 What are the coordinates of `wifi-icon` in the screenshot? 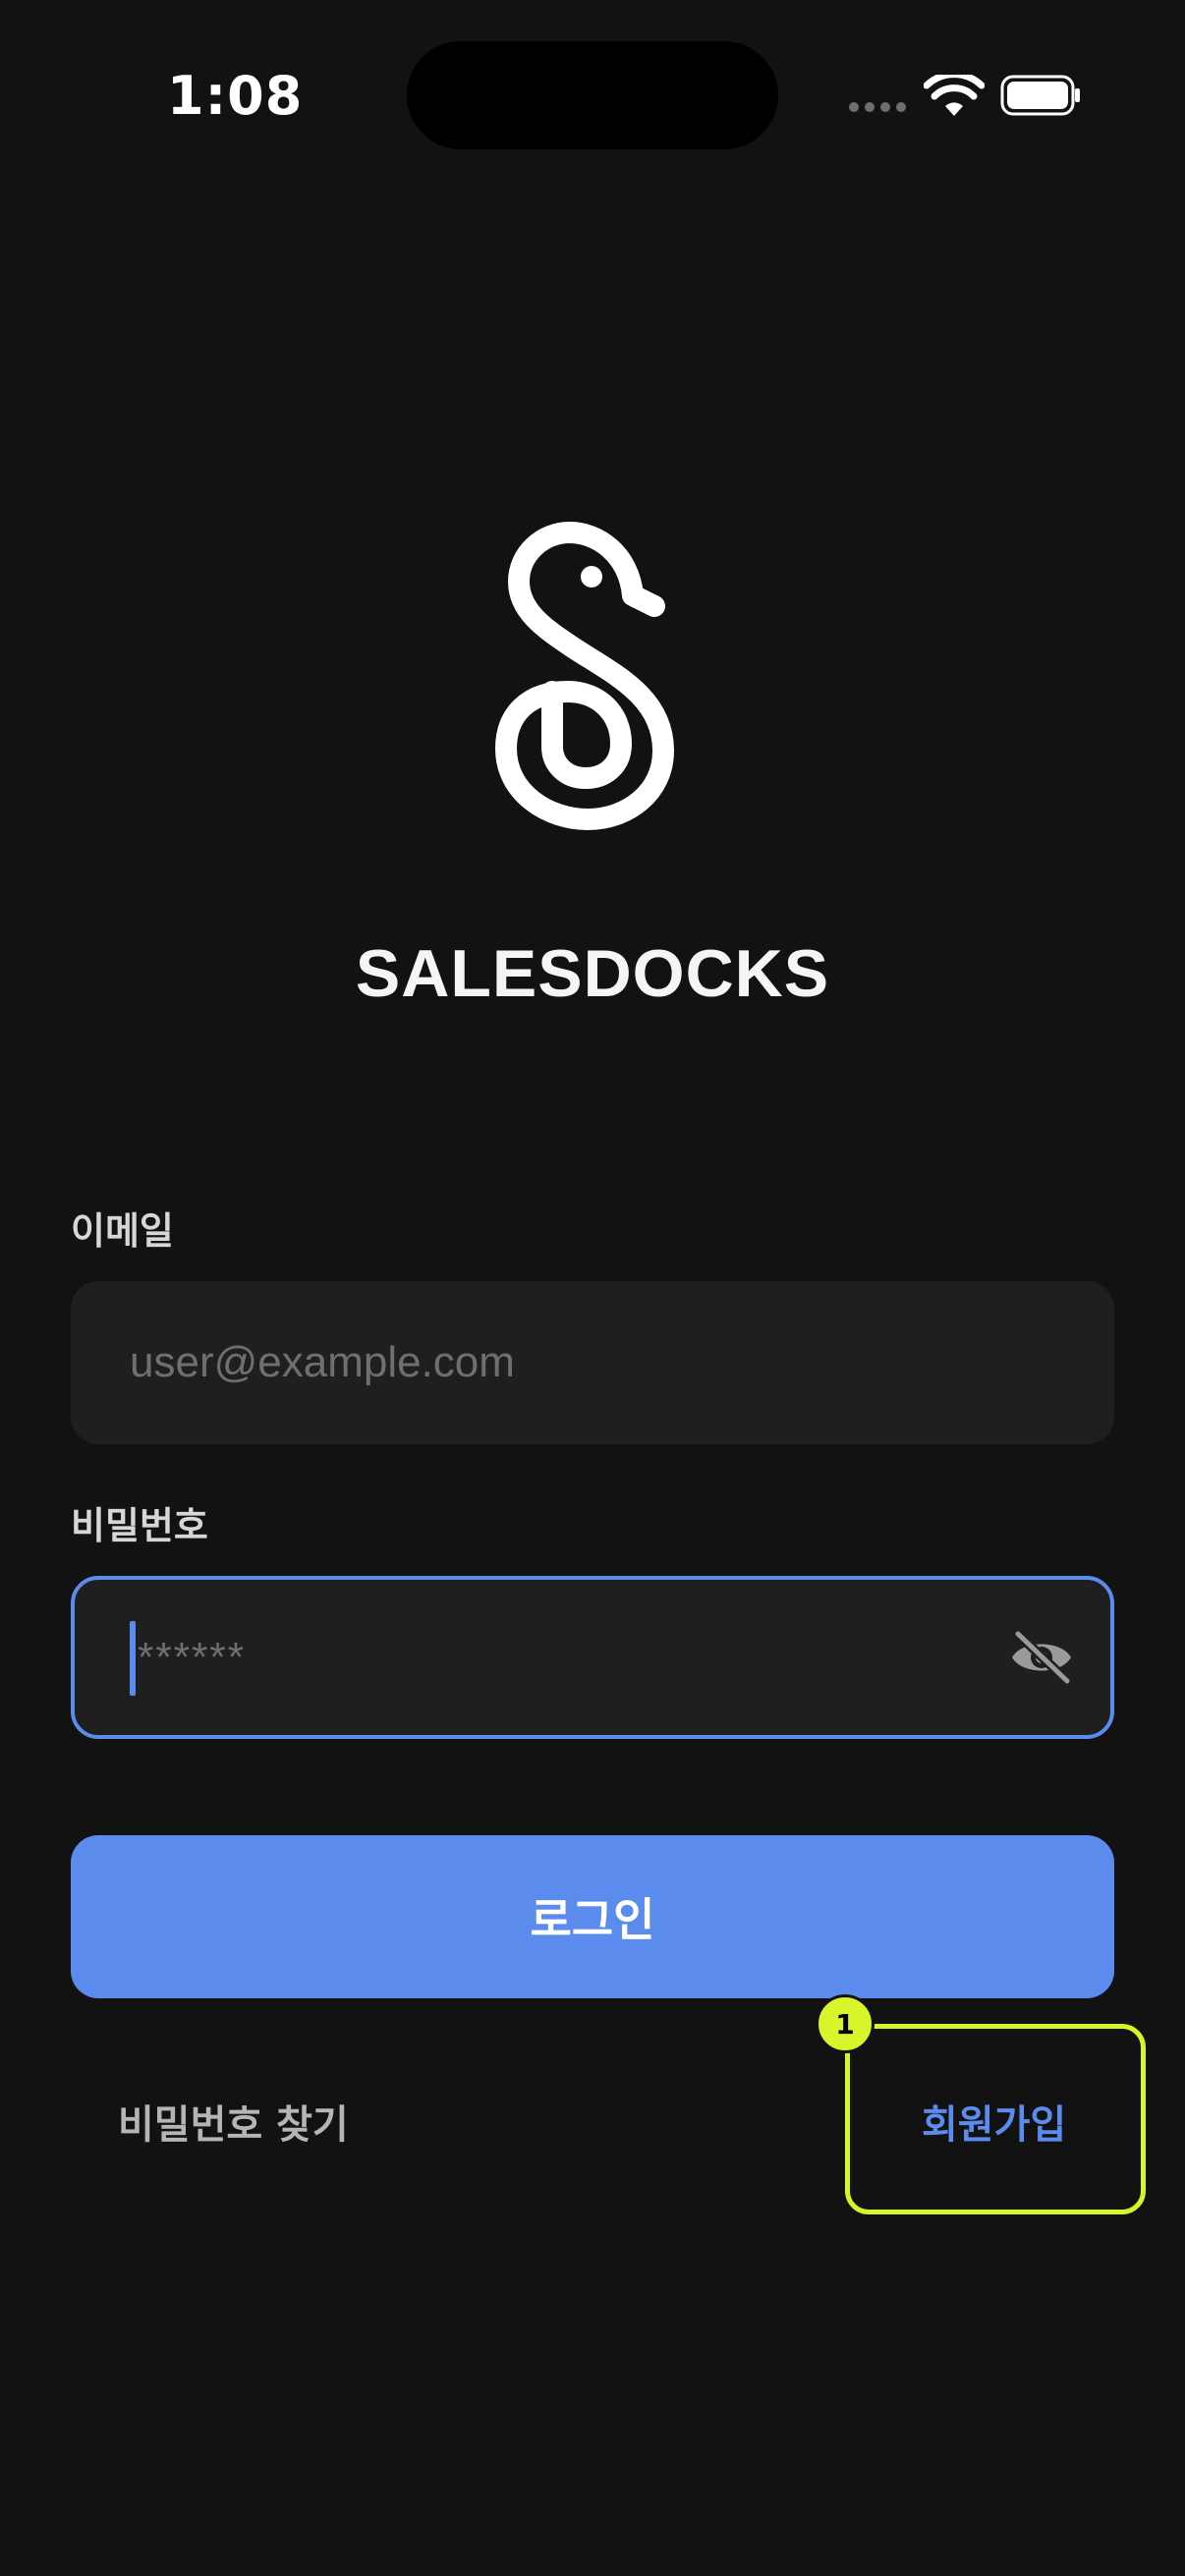 It's located at (955, 95).